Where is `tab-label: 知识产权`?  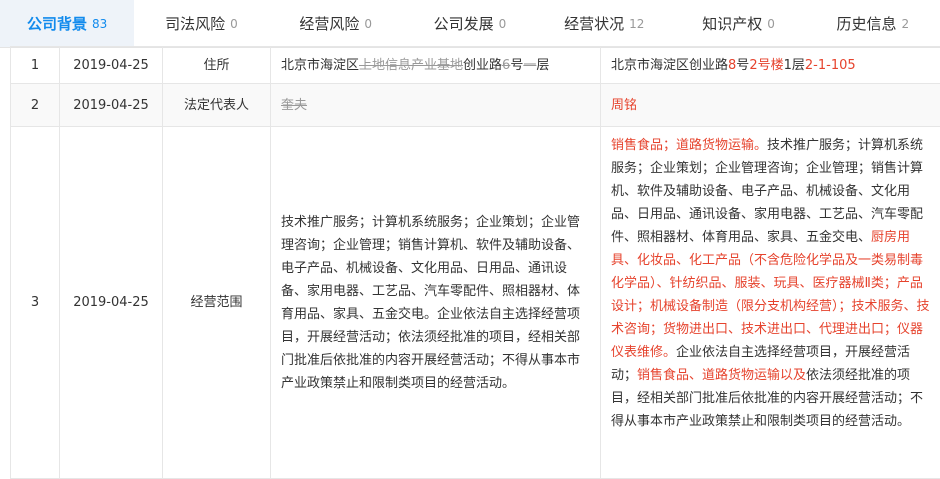 tab-label: 知识产权 is located at coordinates (732, 23).